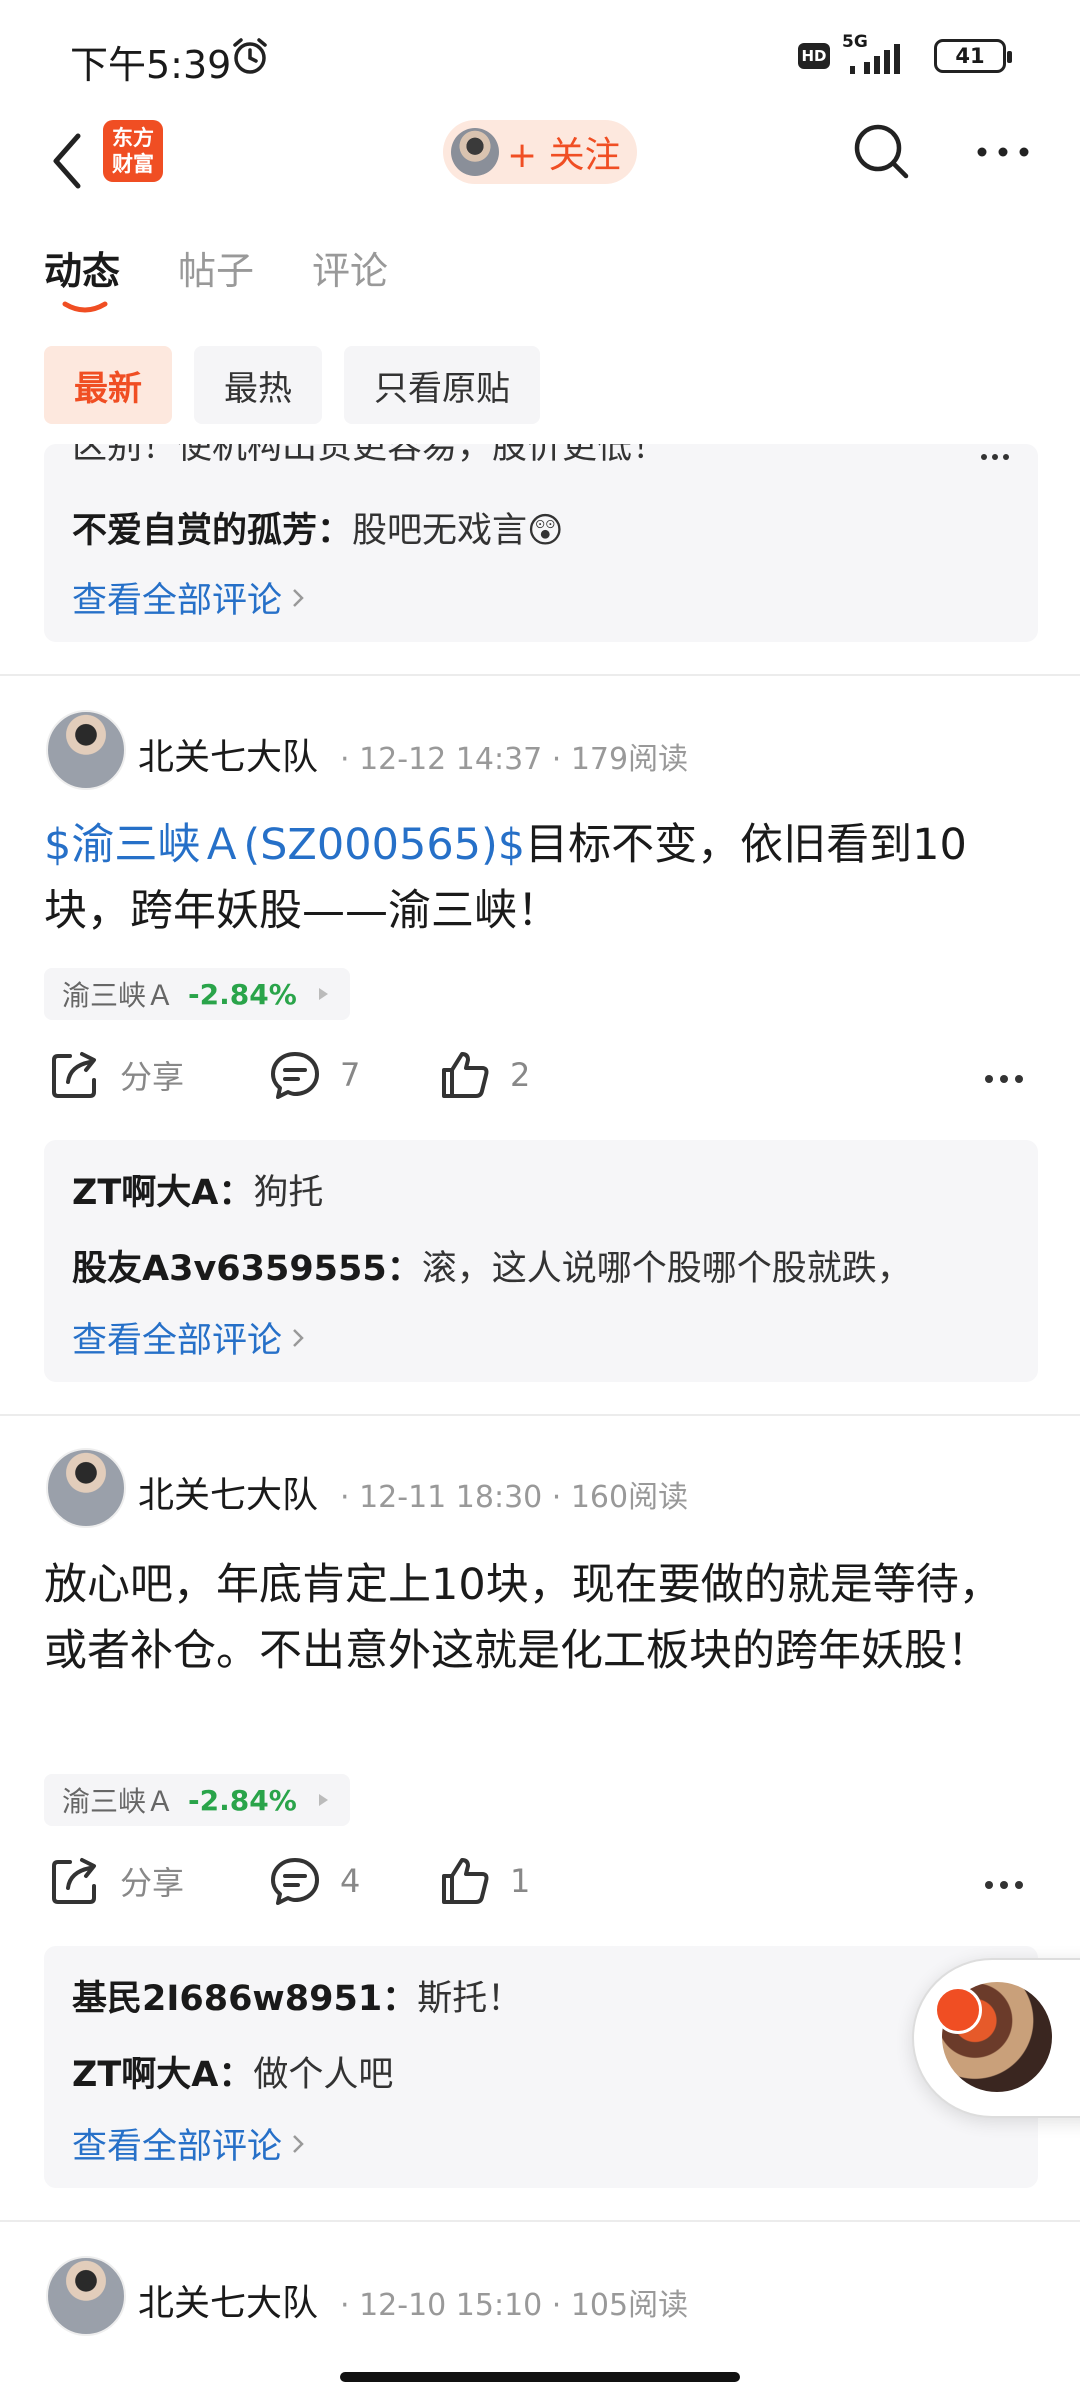 This screenshot has width=1080, height=2400. I want to click on home-indicator, so click(540, 2377).